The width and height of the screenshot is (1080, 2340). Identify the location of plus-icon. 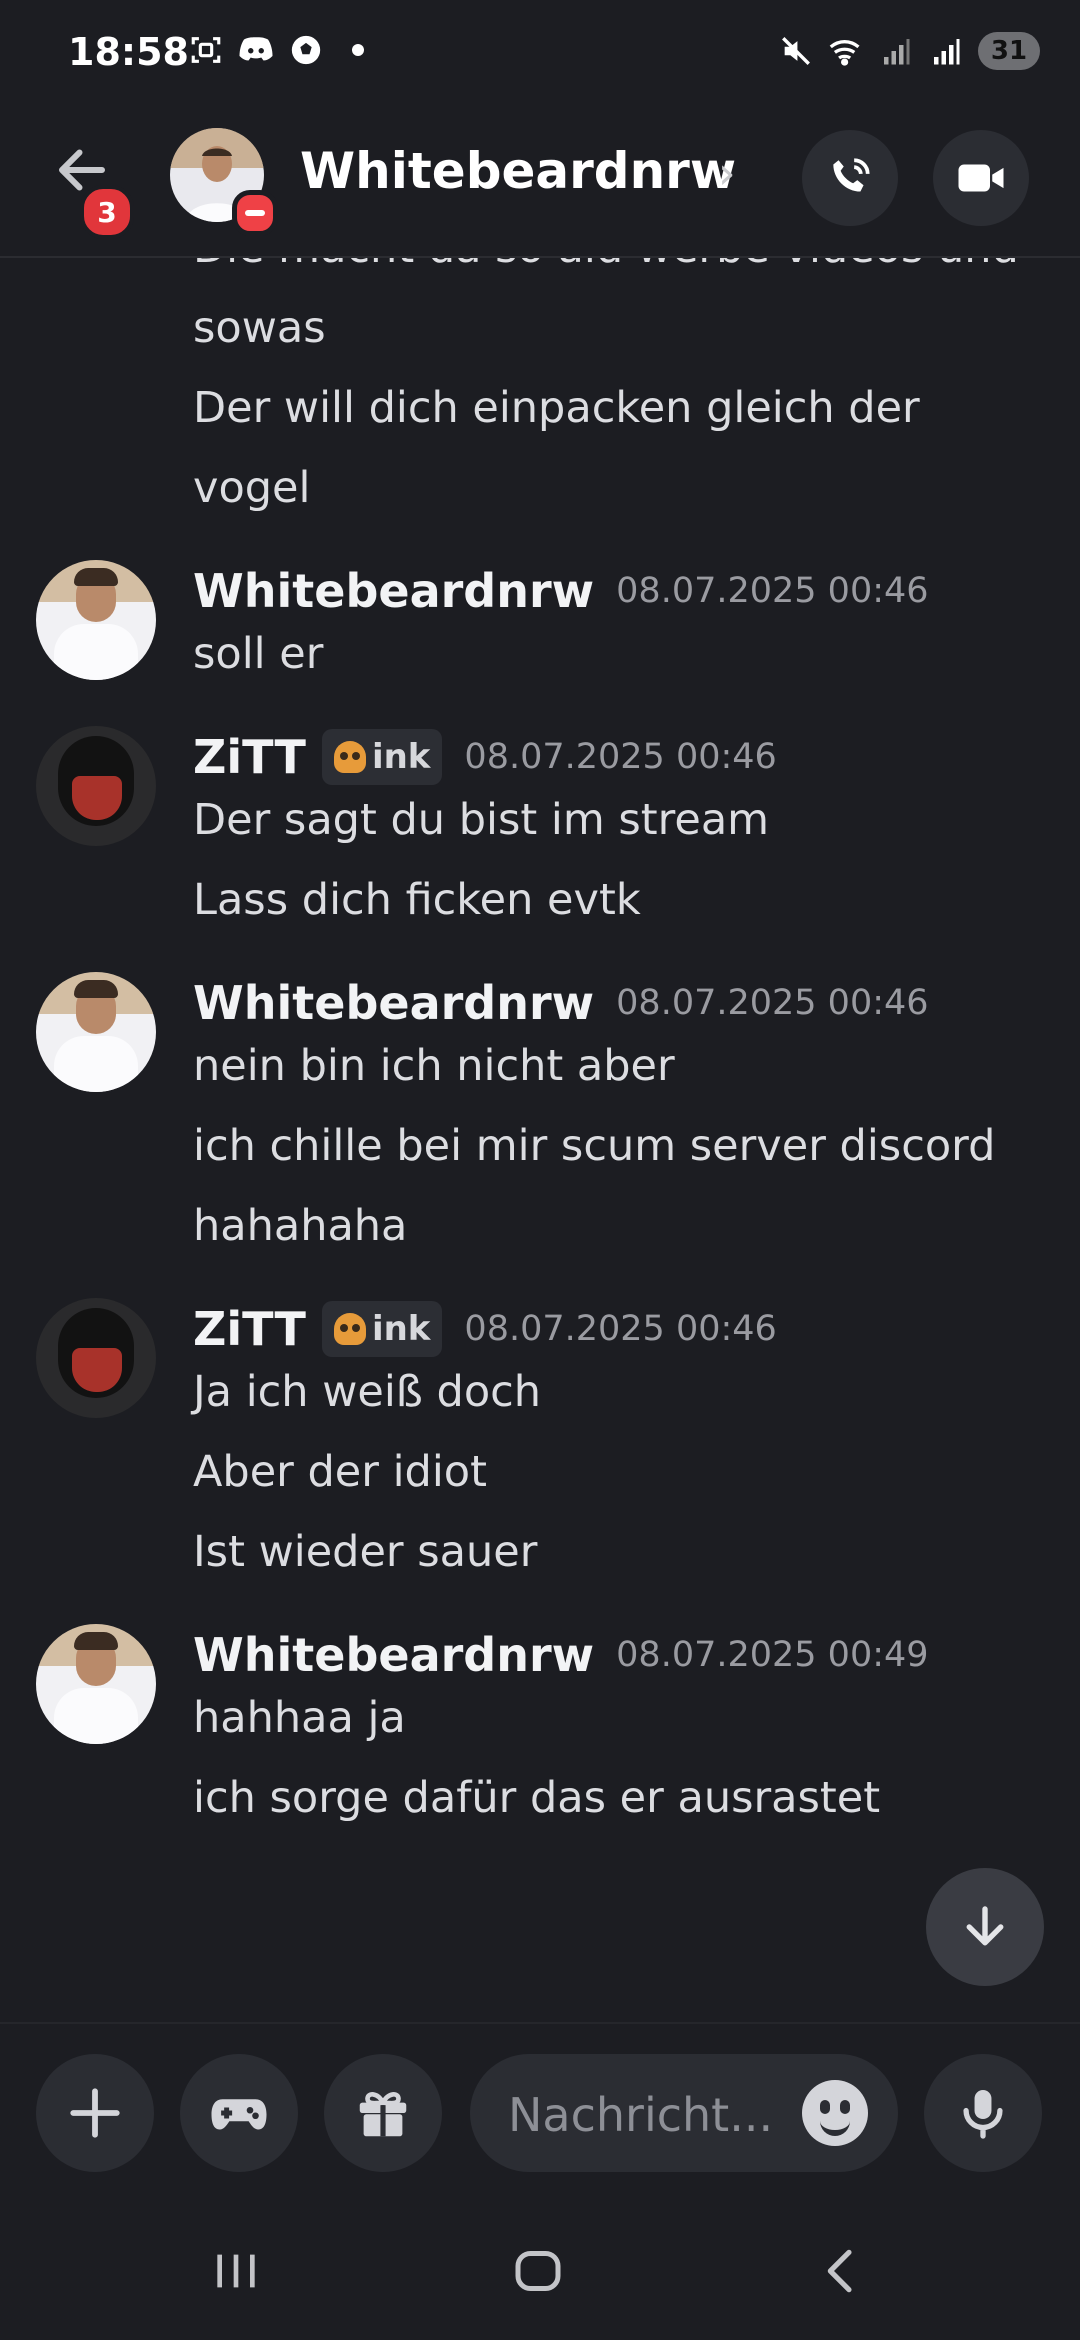
(95, 2113).